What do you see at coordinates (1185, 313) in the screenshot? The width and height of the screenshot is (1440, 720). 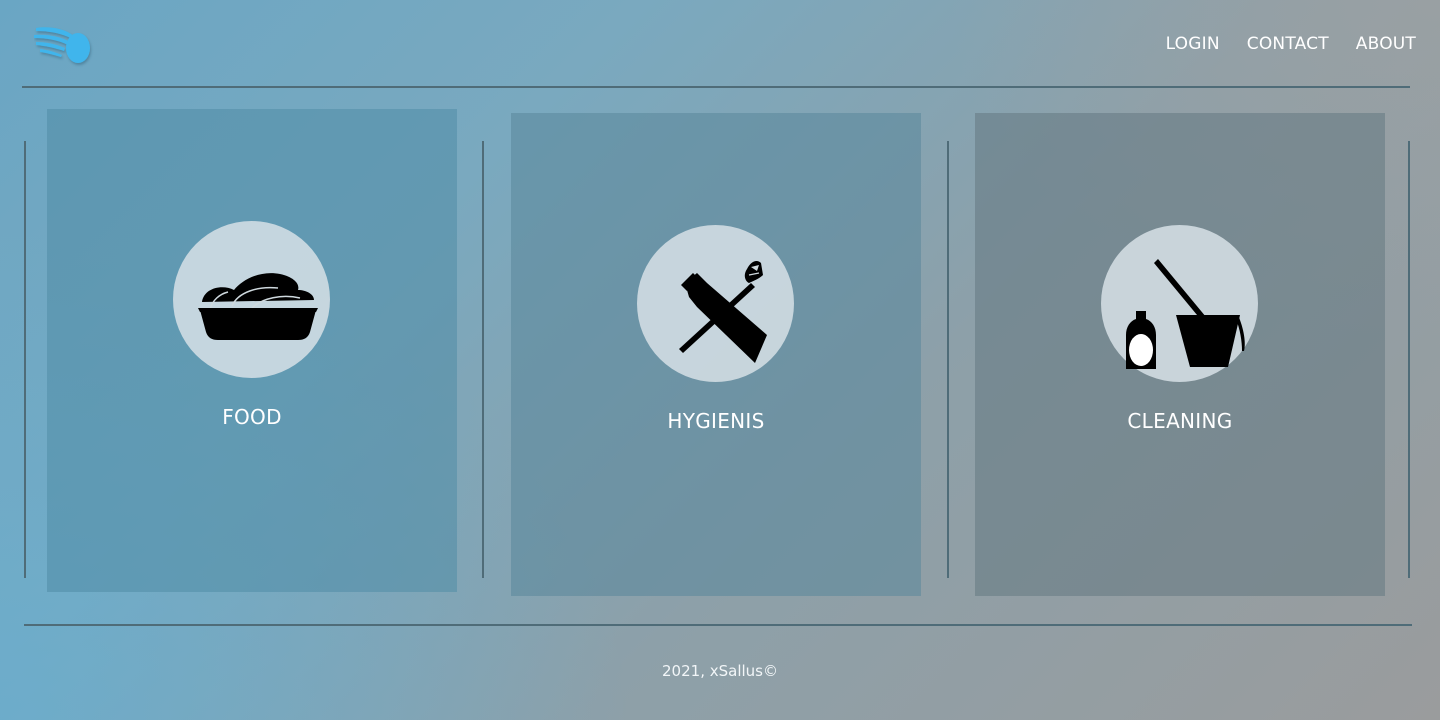 I see `mop-bucket-bottle-icon` at bounding box center [1185, 313].